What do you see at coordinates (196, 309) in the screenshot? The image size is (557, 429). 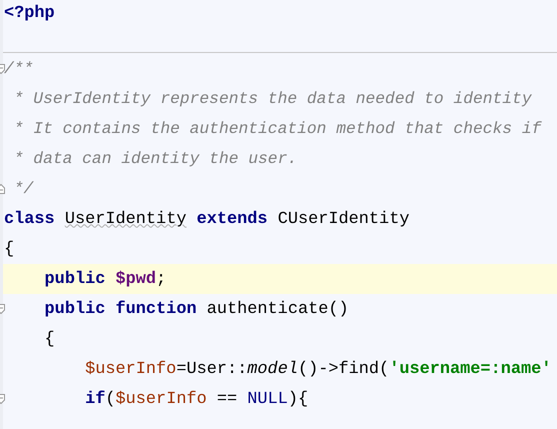 I see `code-line: public function authenticate()` at bounding box center [196, 309].